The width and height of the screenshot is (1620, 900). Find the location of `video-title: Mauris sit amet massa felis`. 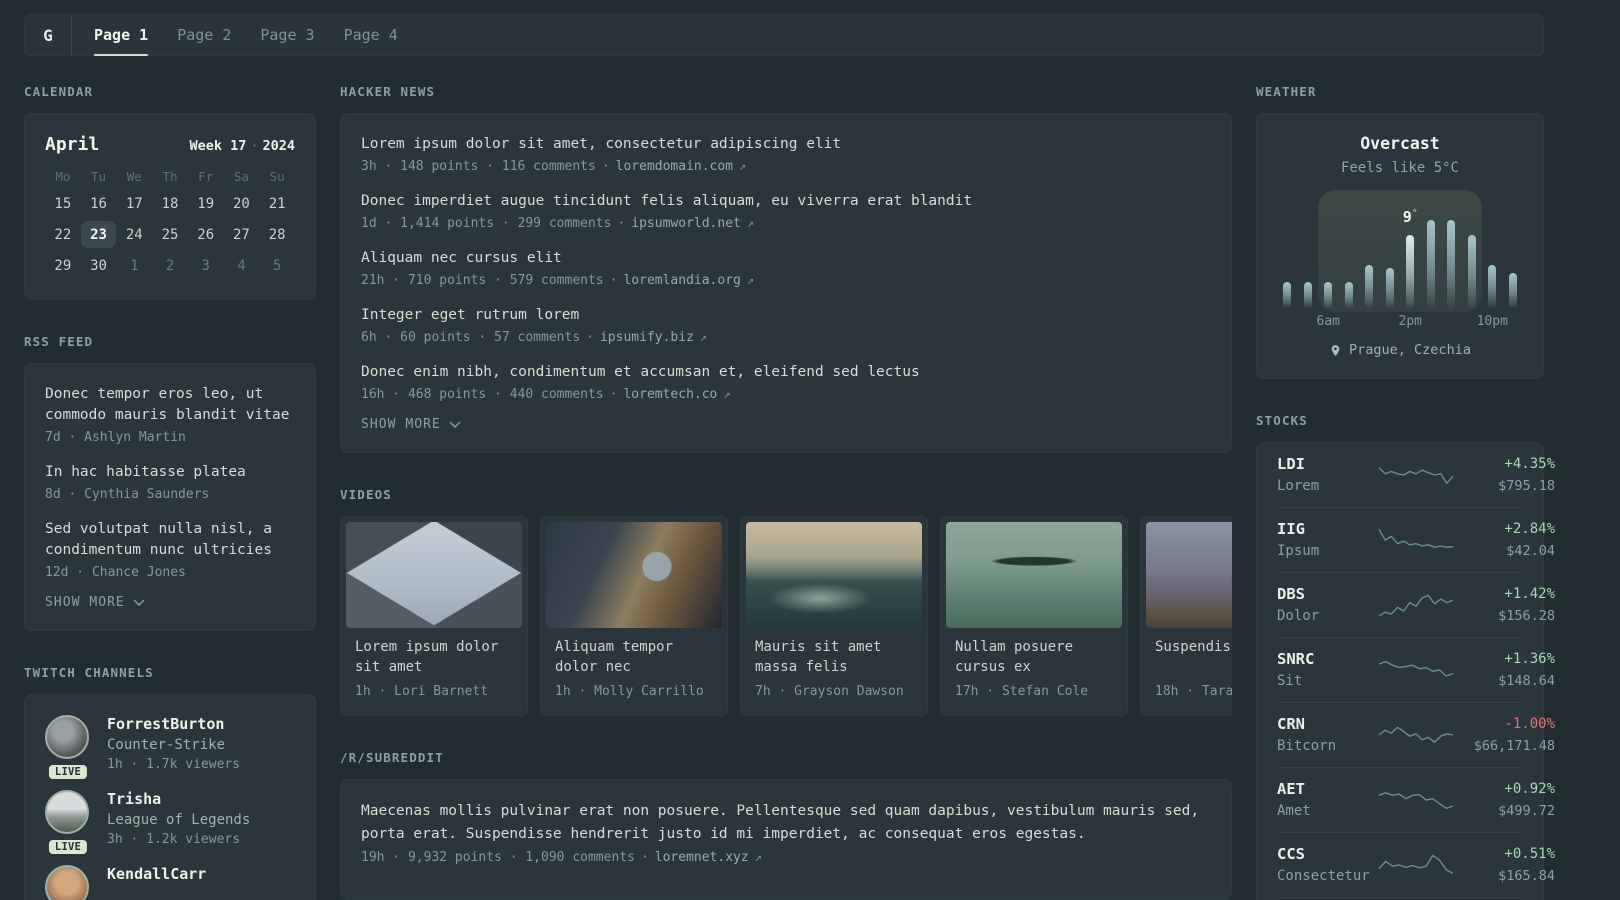

video-title: Mauris sit amet massa felis is located at coordinates (834, 657).